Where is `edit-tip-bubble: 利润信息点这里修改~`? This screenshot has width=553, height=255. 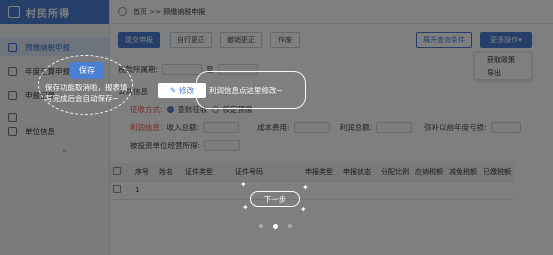 edit-tip-bubble: 利润信息点这里修改~ is located at coordinates (251, 90).